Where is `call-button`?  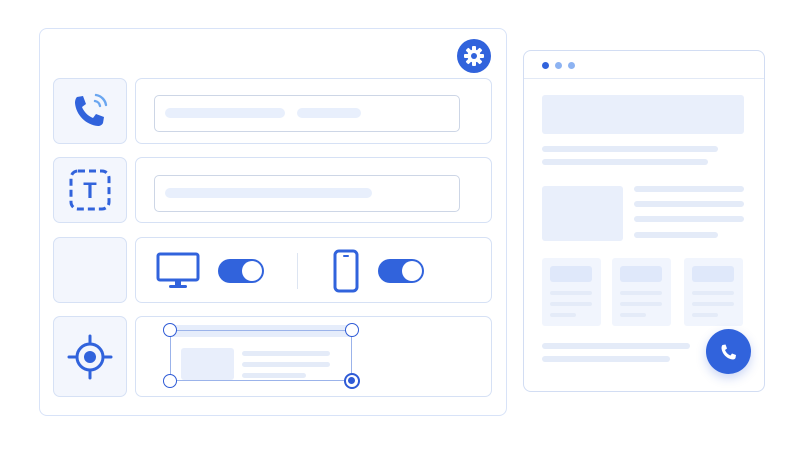 call-button is located at coordinates (728, 351).